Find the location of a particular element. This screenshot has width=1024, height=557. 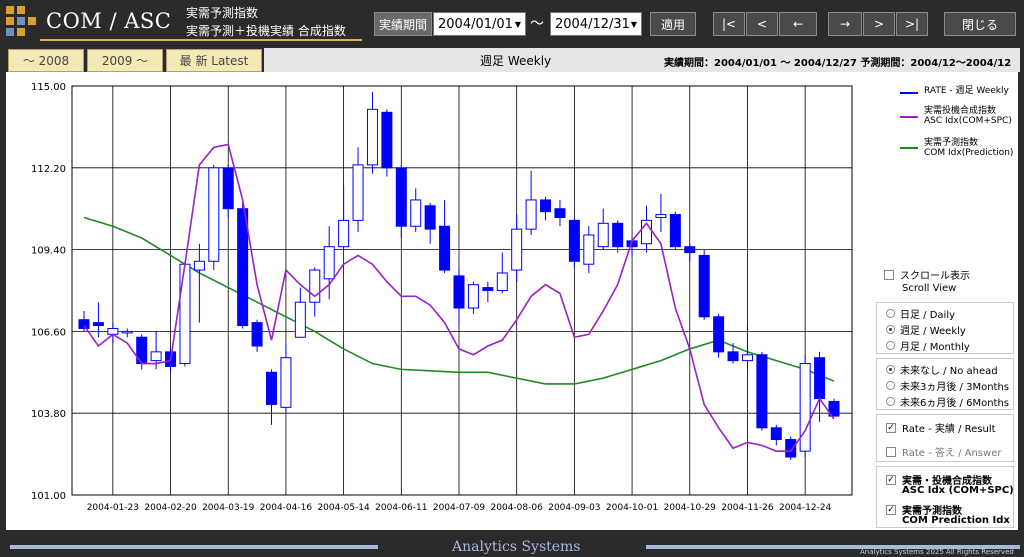

rate-result-label: Rate - 実績 / Result is located at coordinates (949, 429).